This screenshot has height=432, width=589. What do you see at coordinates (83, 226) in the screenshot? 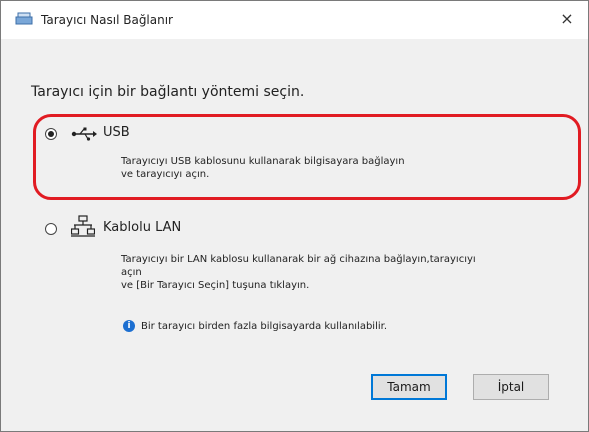
I see `lan-icon` at bounding box center [83, 226].